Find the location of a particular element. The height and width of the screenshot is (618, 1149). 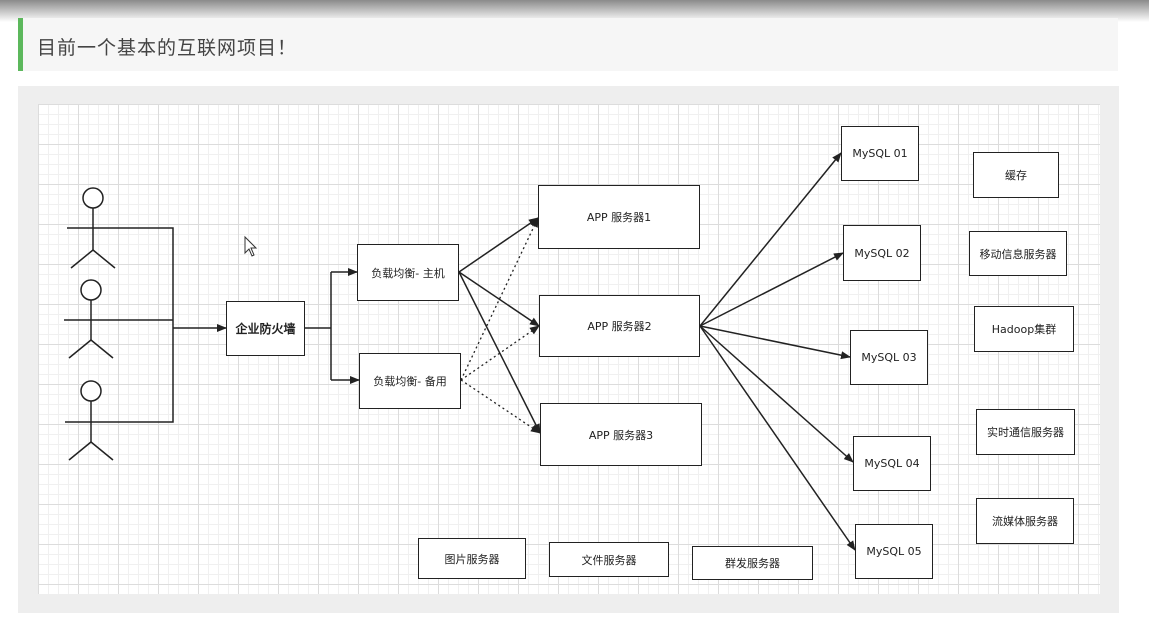

mysql-01-box: MySQL 01 is located at coordinates (880, 153).